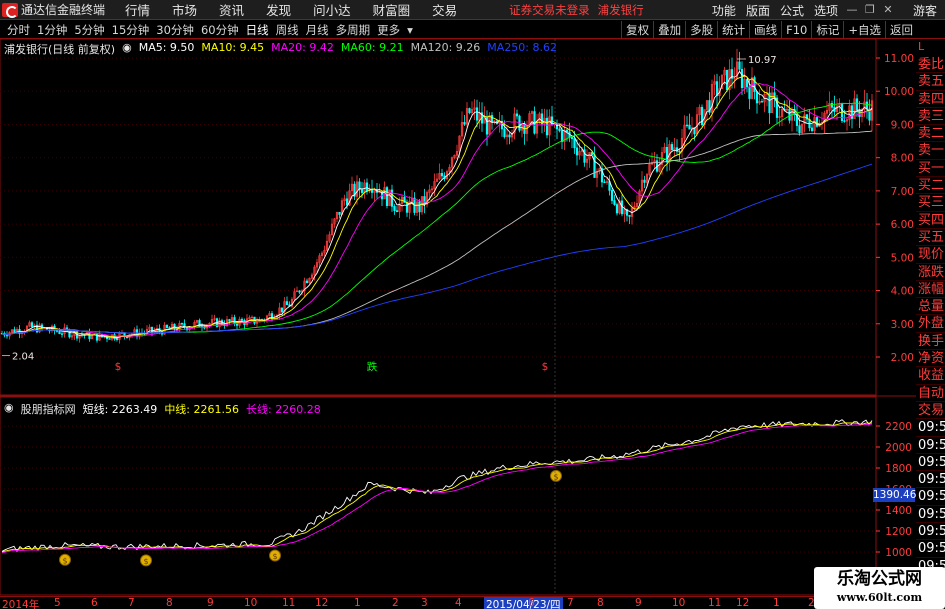 The image size is (945, 609). Describe the element at coordinates (765, 30) in the screenshot. I see `draw-line-button: 画线` at that location.